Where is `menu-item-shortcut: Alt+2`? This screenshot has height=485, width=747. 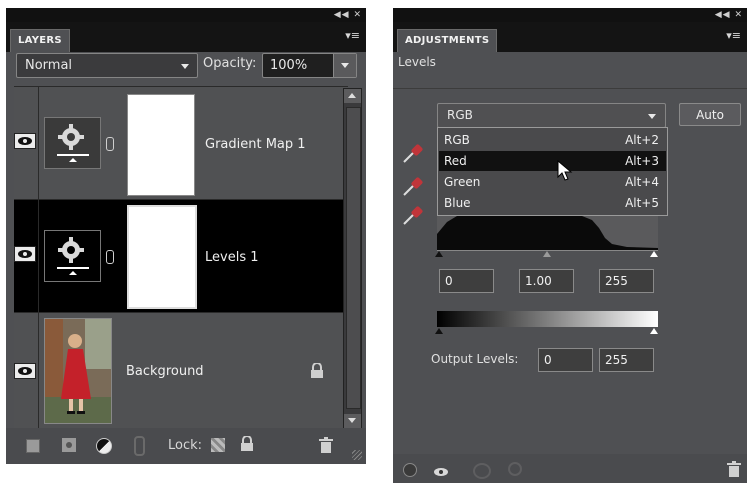
menu-item-shortcut: Alt+2 is located at coordinates (642, 140).